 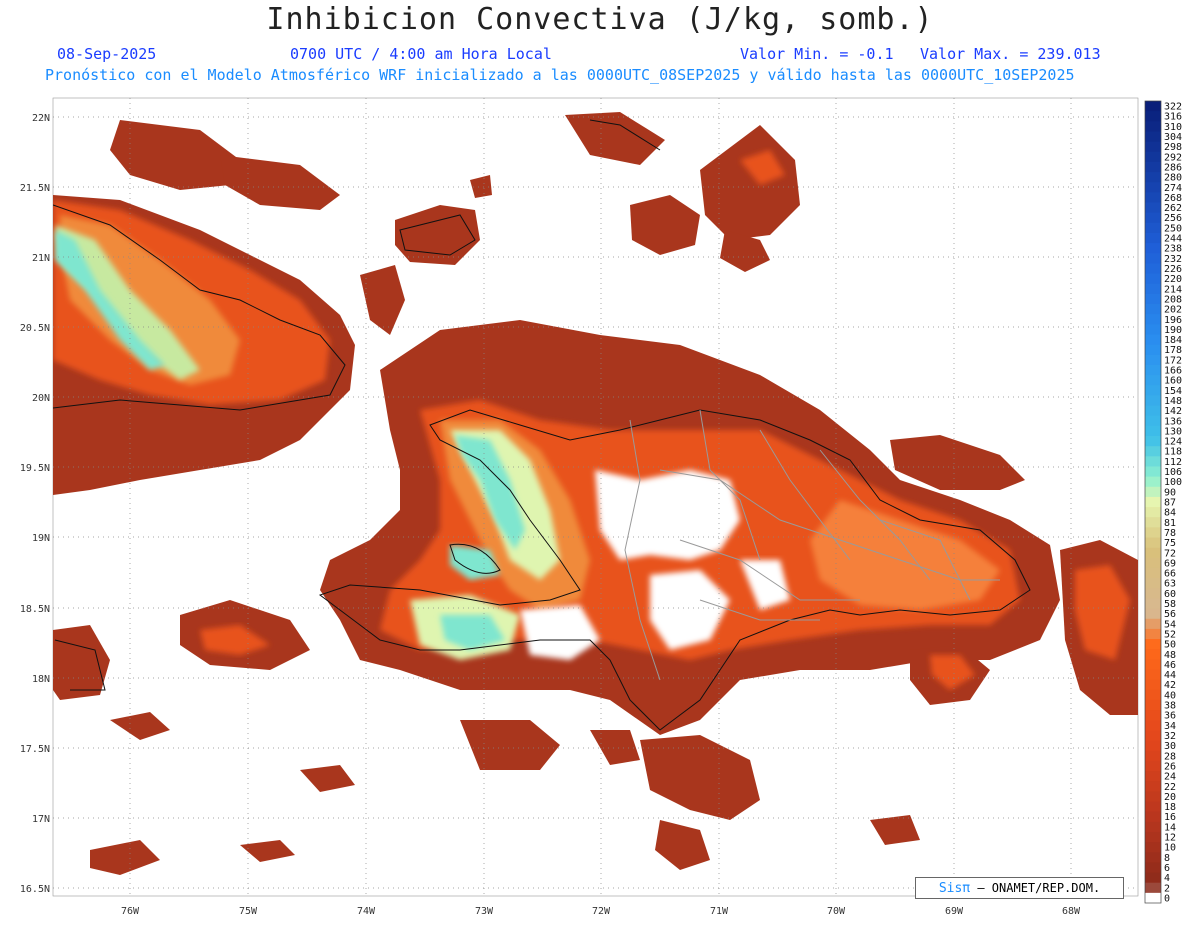 I want to click on lat-label: 16.5N, so click(x=35, y=889).